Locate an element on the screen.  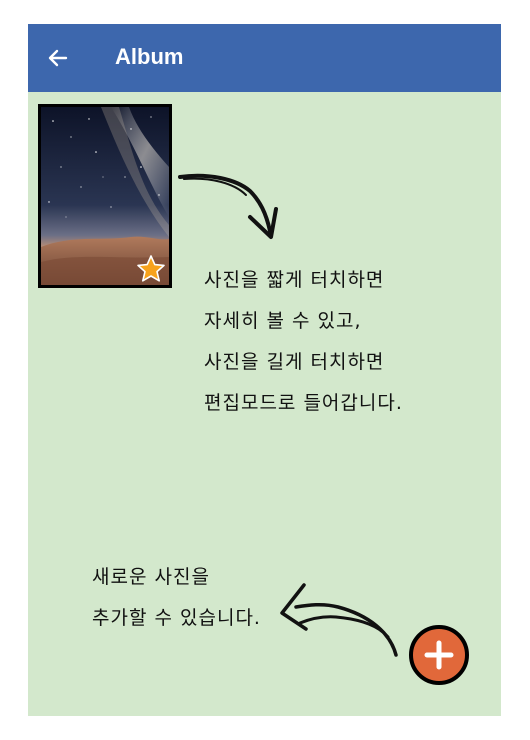
photo-thumbnail is located at coordinates (105, 196).